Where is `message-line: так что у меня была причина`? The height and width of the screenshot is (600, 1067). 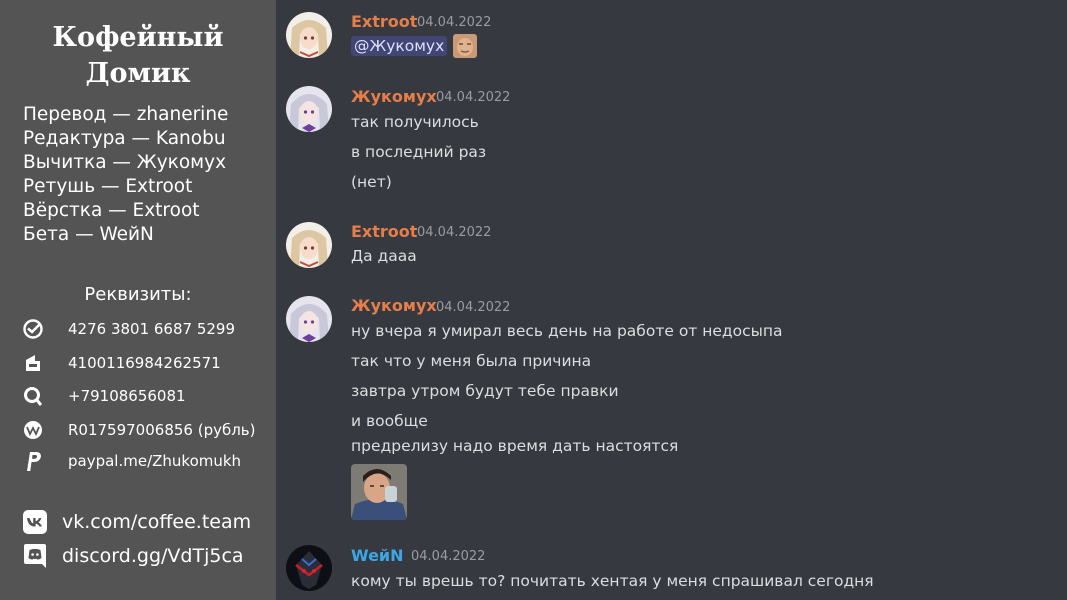 message-line: так что у меня была причина is located at coordinates (471, 361).